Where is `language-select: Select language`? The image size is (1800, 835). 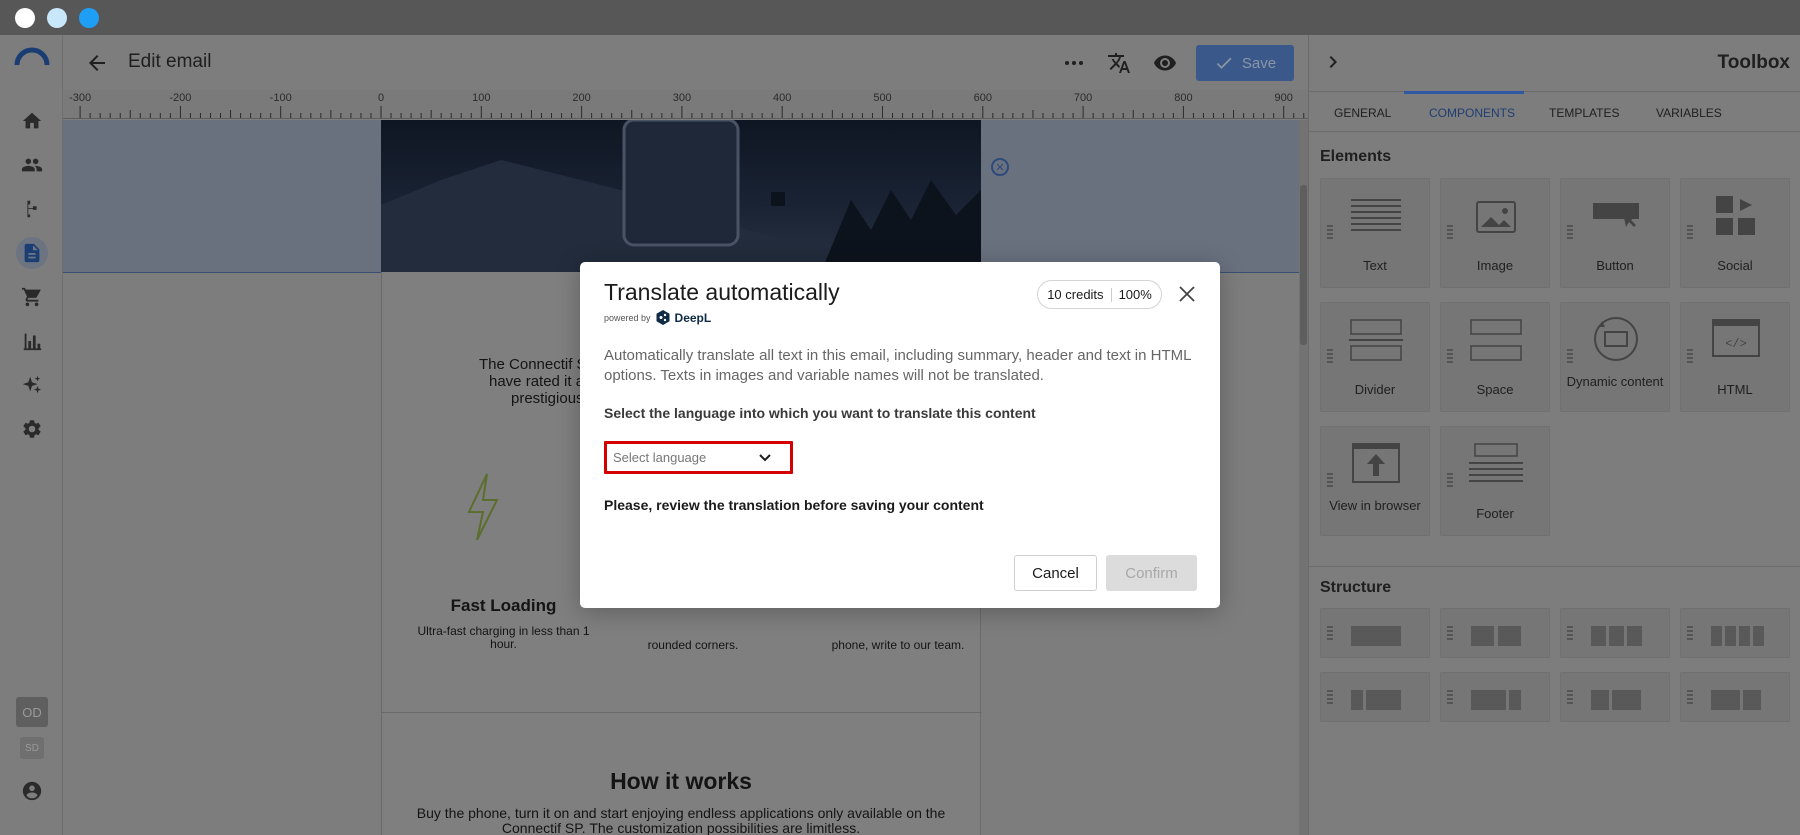
language-select: Select language is located at coordinates (698, 457).